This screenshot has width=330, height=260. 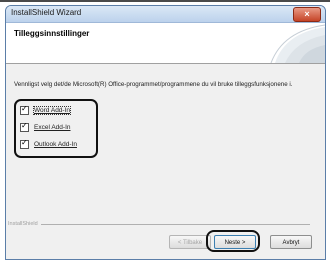 I want to click on excel-addin-checkbox, so click(x=24, y=126).